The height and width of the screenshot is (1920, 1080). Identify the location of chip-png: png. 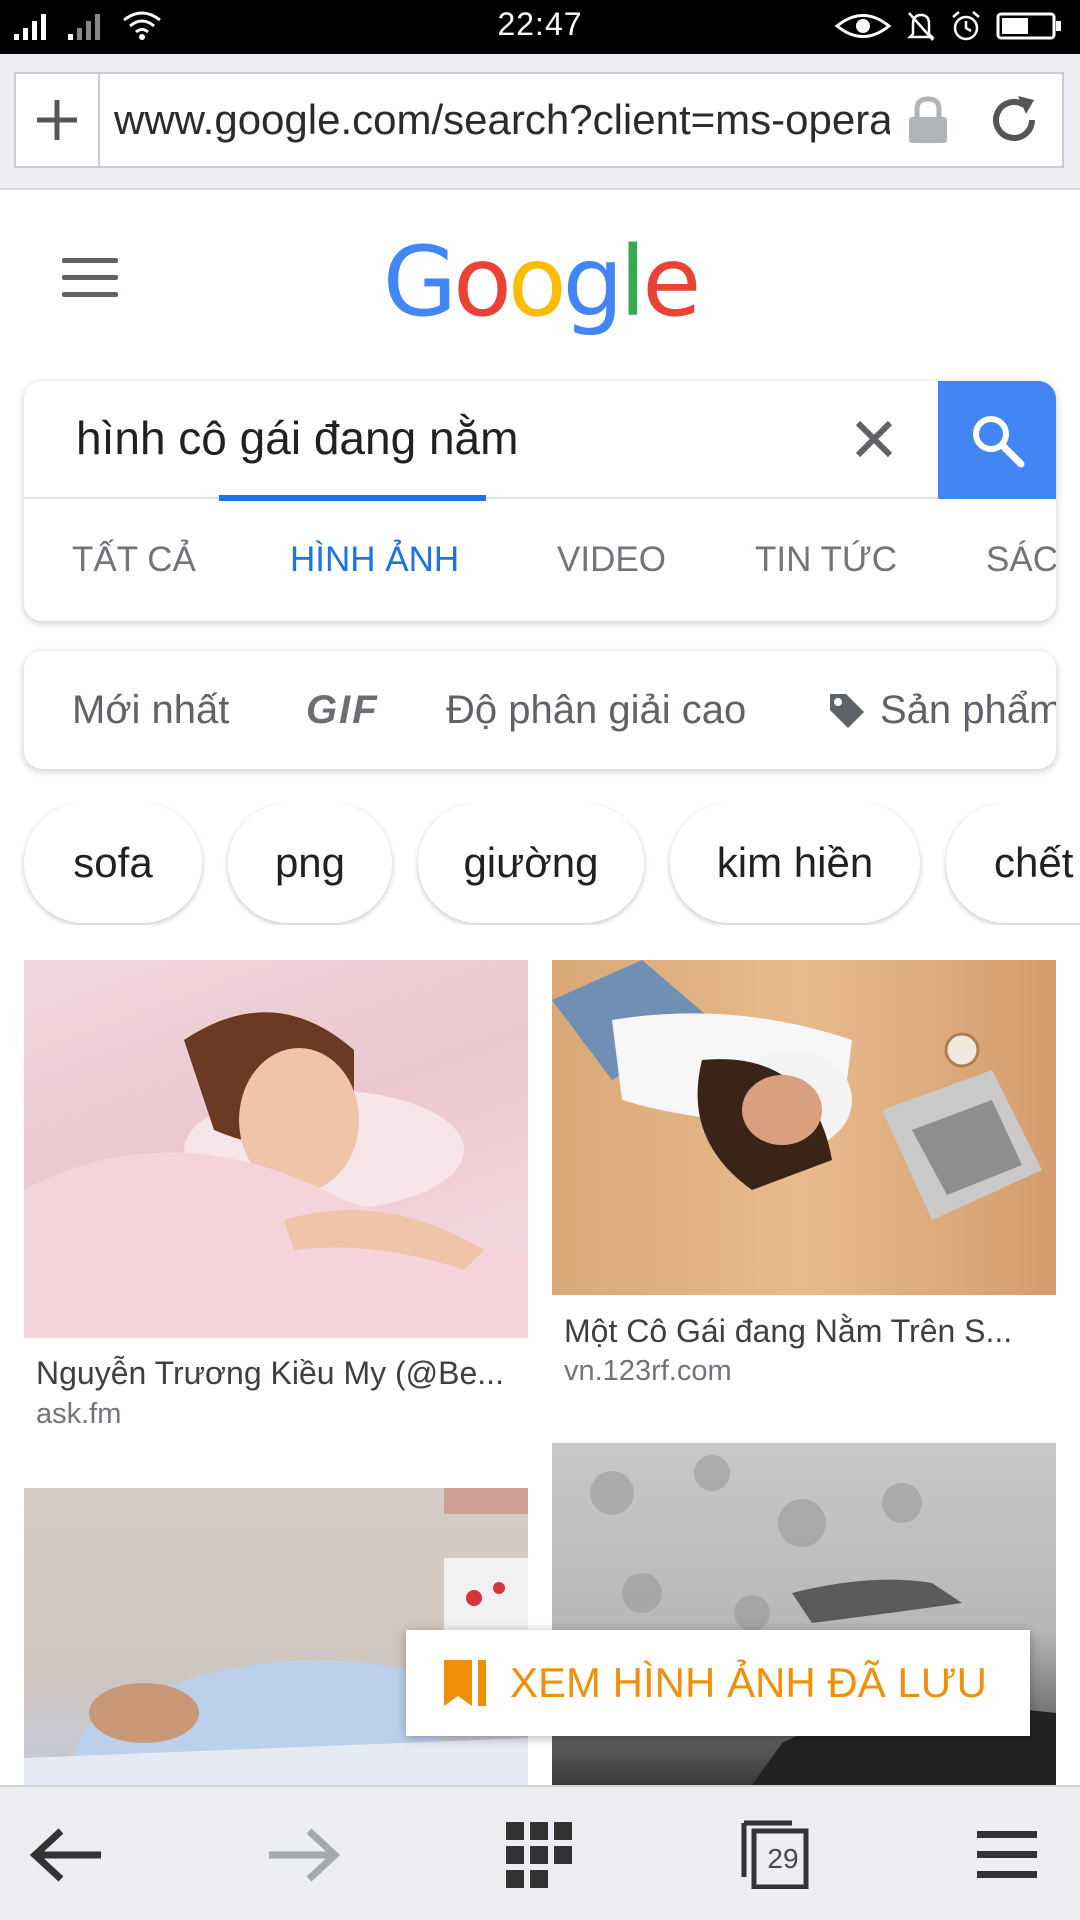
(310, 863).